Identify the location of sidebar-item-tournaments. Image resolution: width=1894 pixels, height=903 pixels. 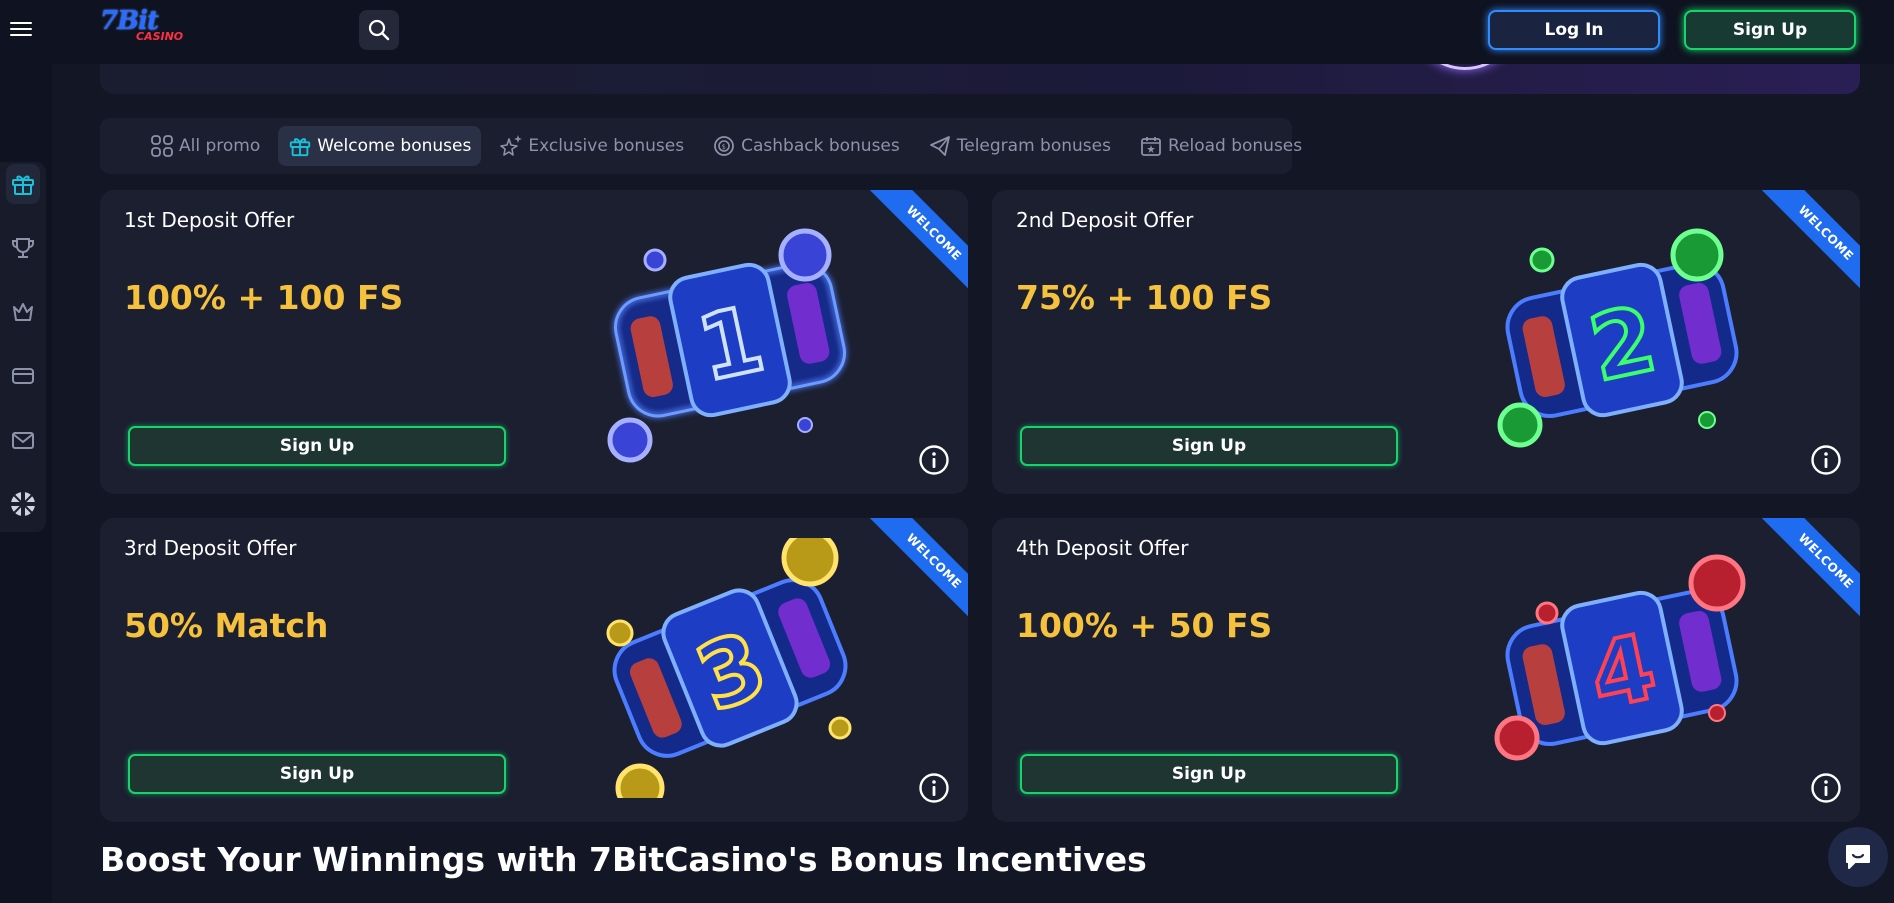
(23, 248).